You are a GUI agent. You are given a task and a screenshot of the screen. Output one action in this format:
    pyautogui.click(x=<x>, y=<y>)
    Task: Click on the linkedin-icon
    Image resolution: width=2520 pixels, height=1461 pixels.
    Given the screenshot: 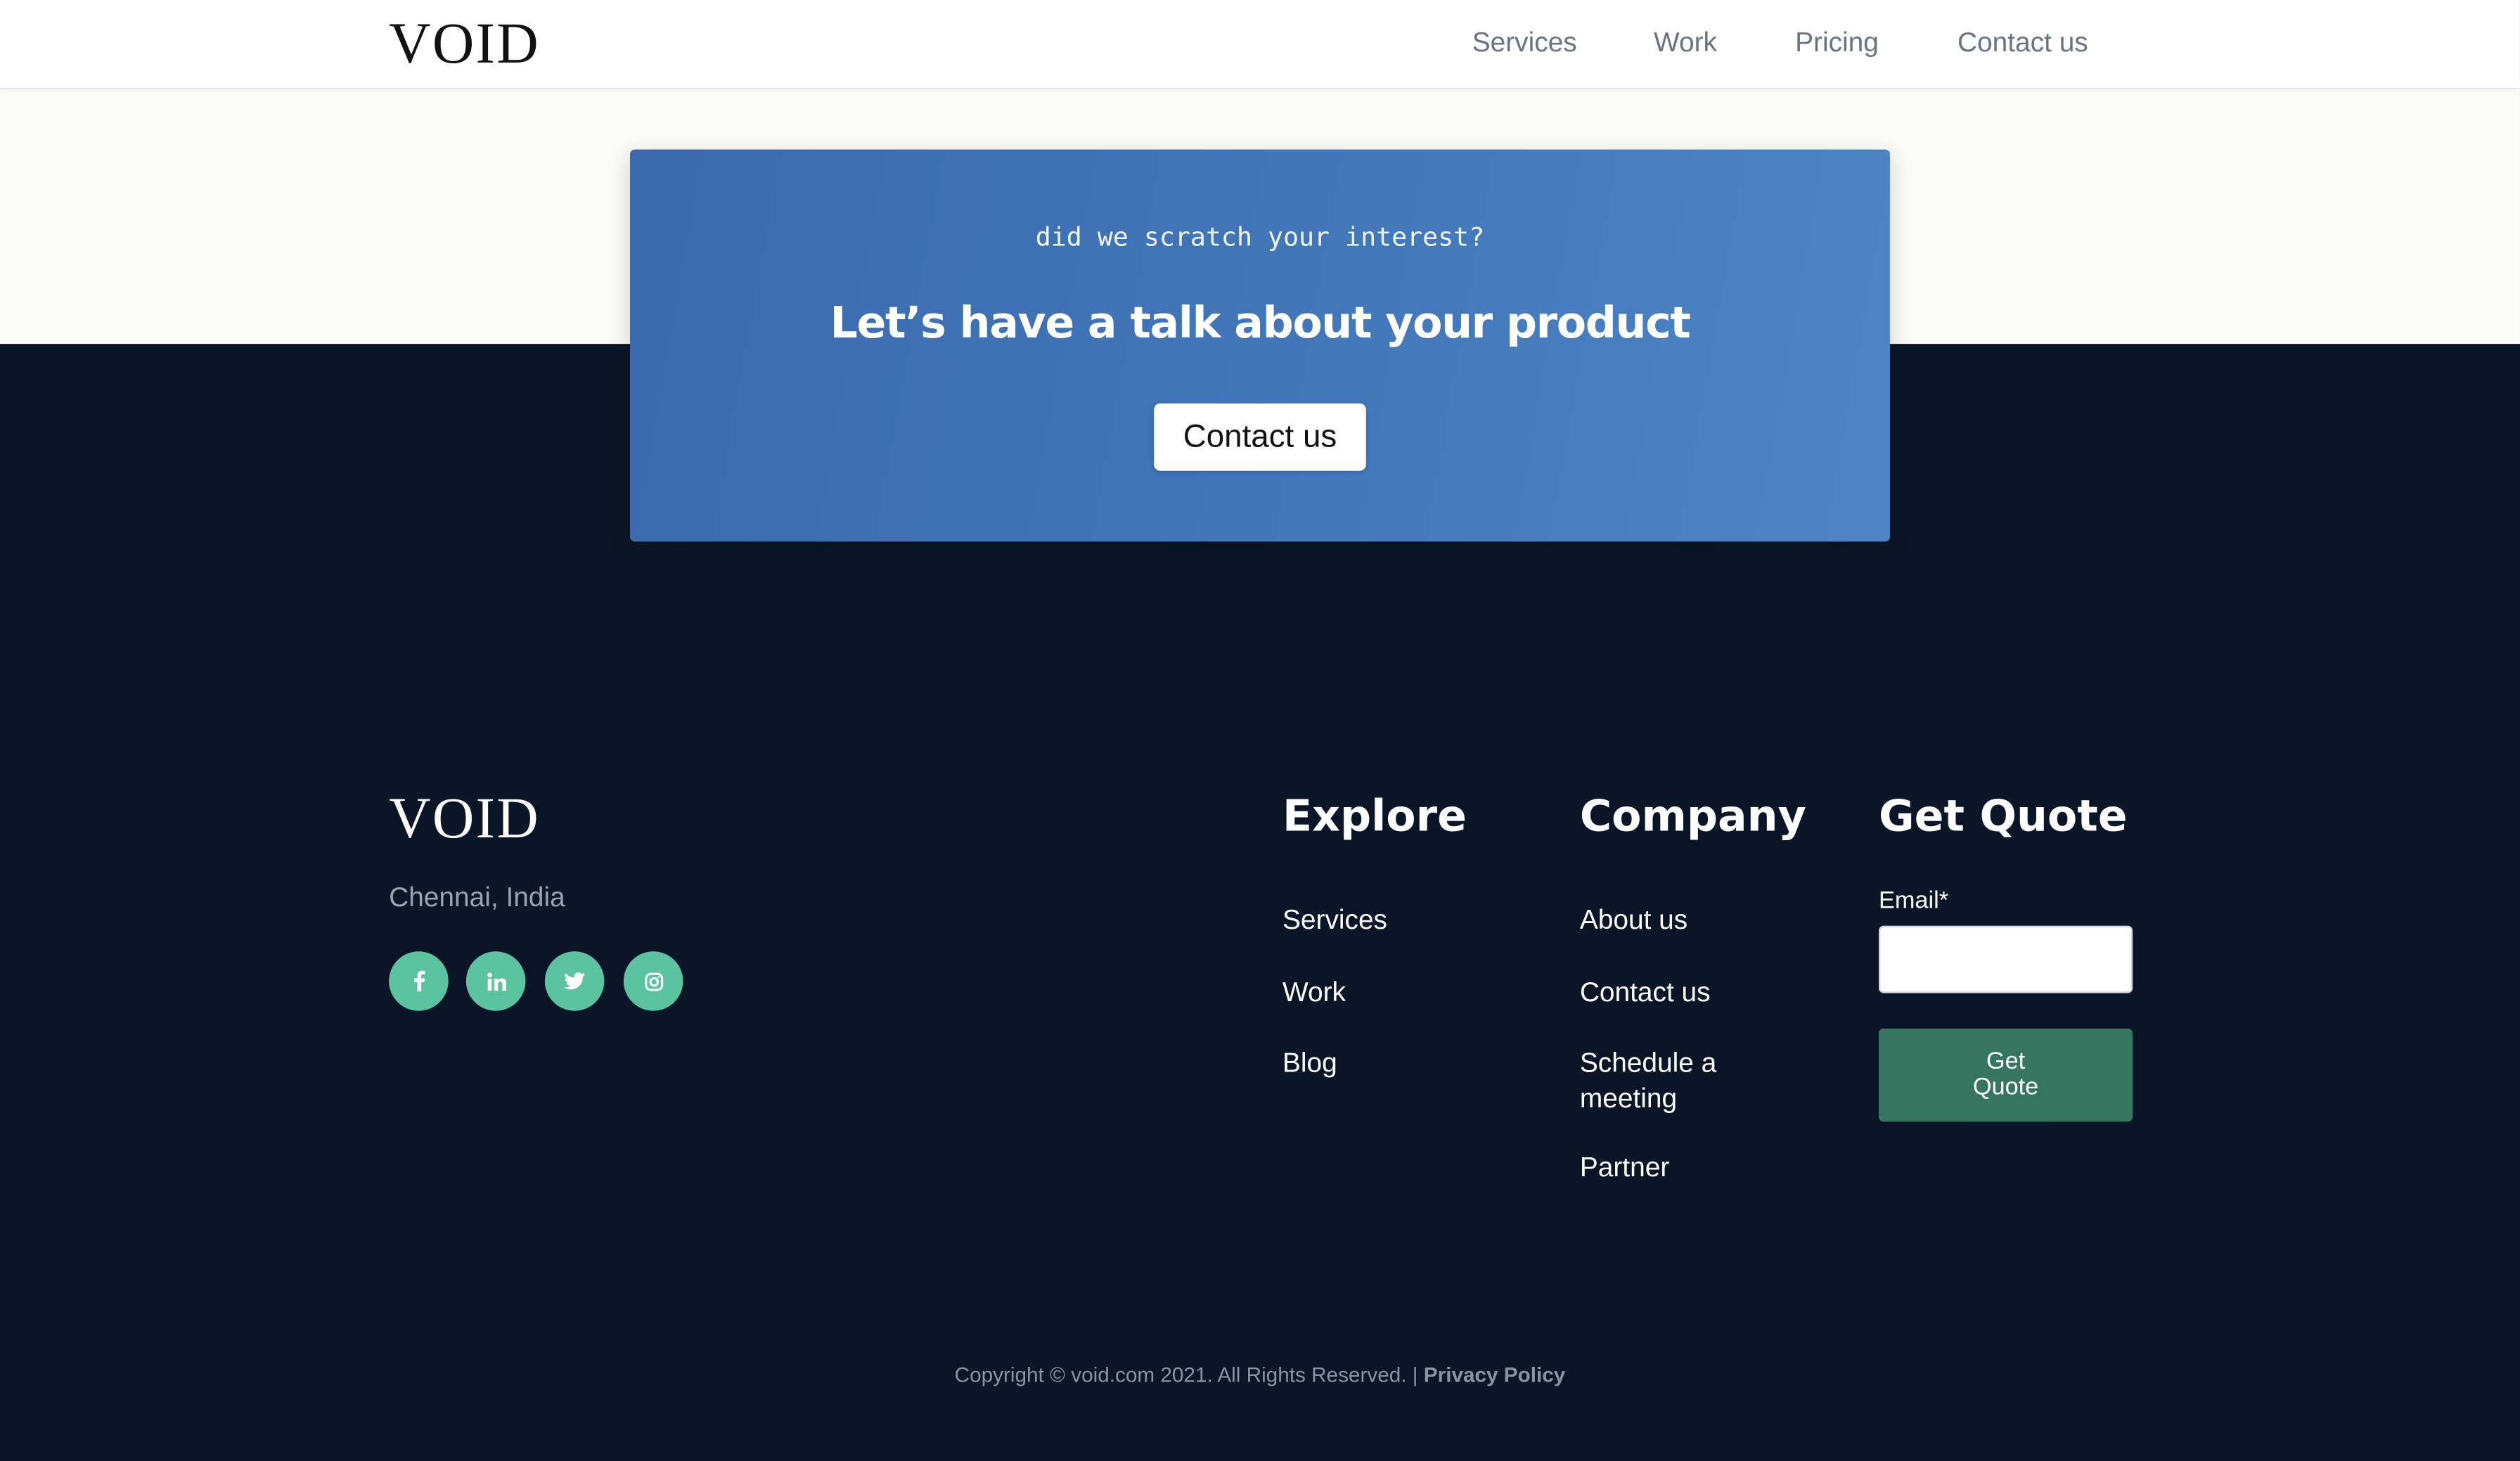 What is the action you would take?
    pyautogui.click(x=495, y=981)
    